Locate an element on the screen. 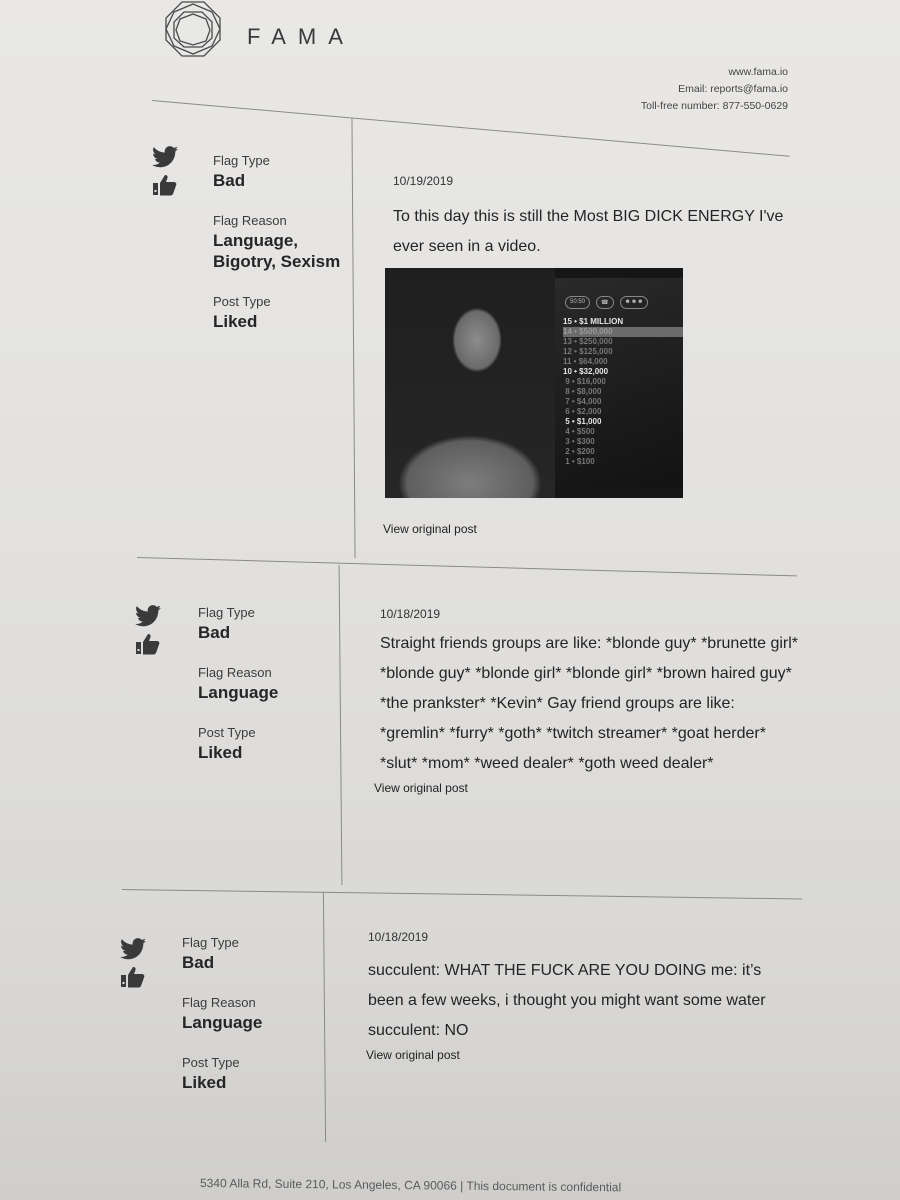 This screenshot has height=1200, width=900. money-ladder-row: 4 • $500 is located at coordinates (579, 431).